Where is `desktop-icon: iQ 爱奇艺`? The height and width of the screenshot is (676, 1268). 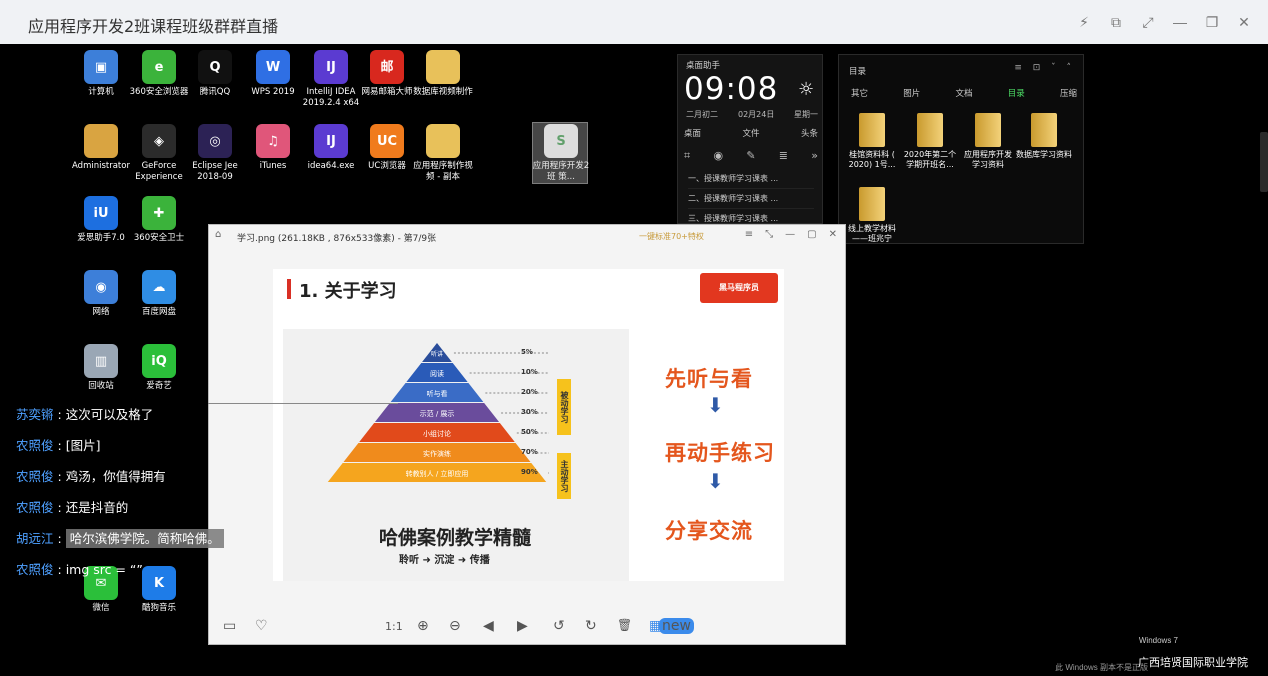
desktop-icon: iQ 爱奇艺 is located at coordinates (159, 368).